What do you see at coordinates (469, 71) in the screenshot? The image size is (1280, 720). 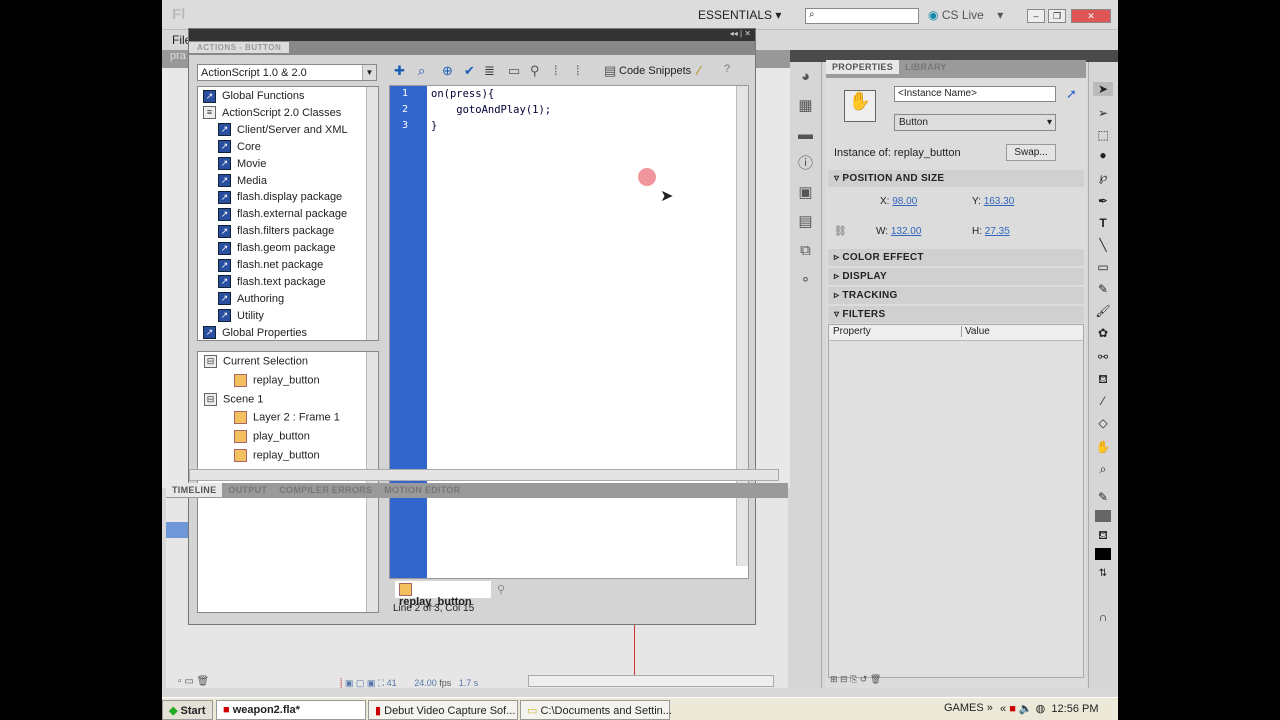 I see `check-syntax-icon: ✔` at bounding box center [469, 71].